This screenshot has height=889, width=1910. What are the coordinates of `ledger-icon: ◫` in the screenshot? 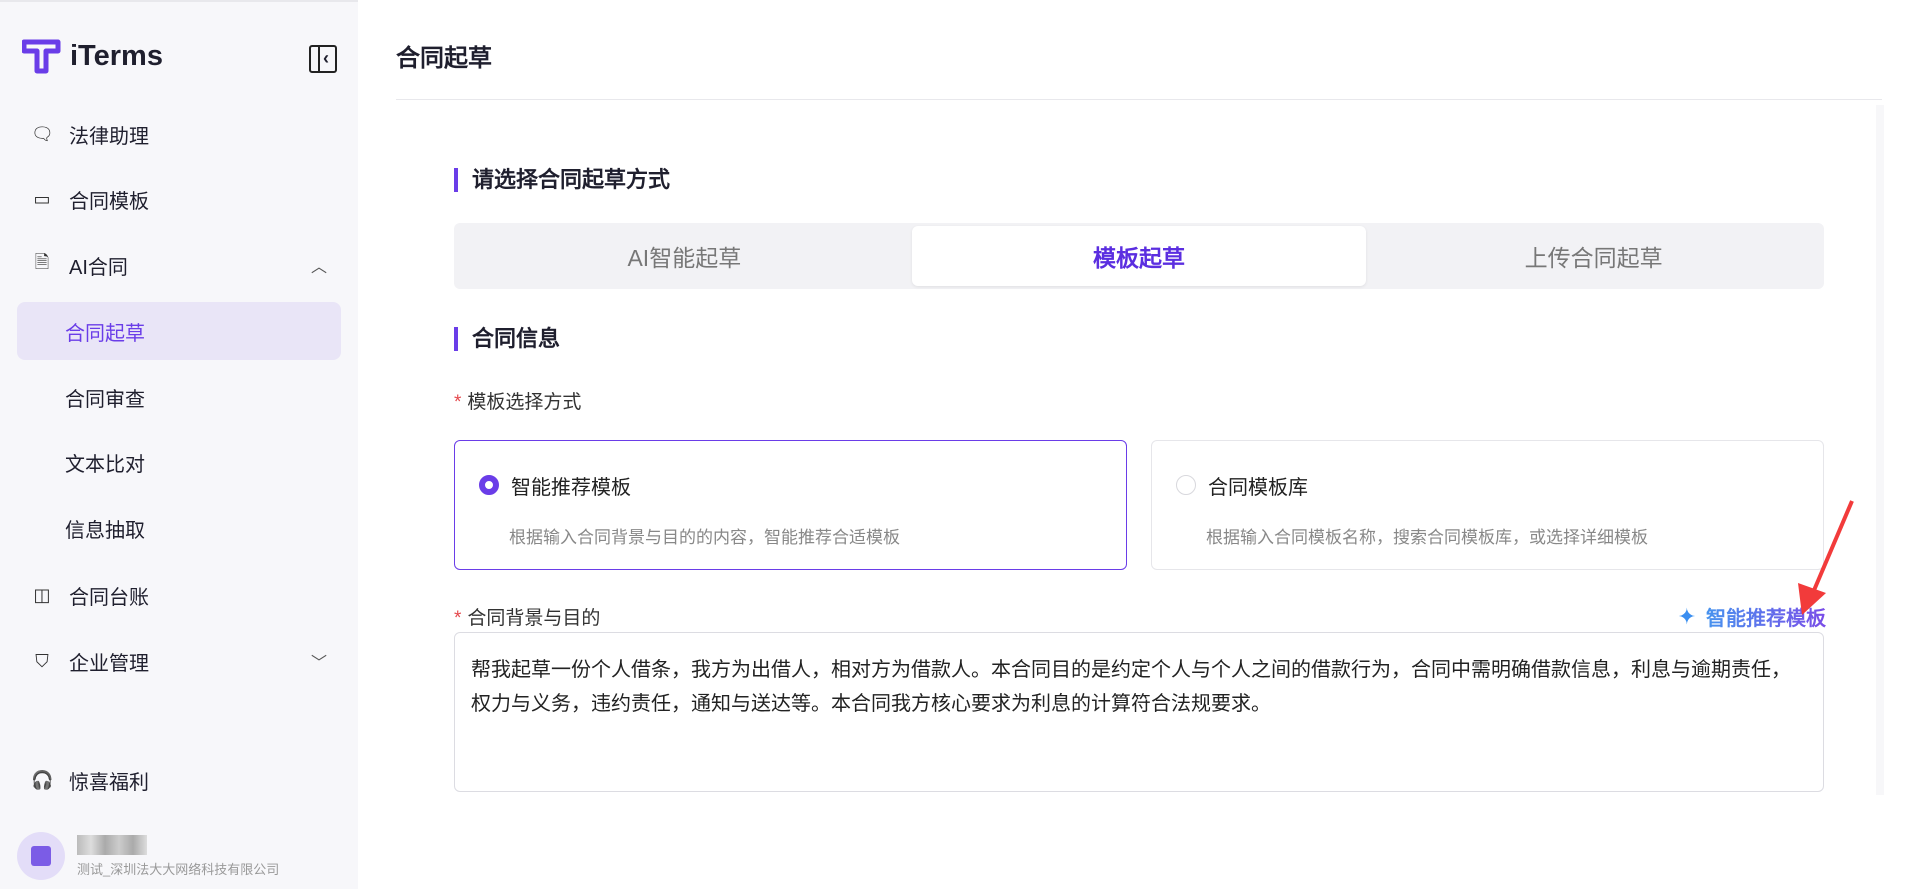 It's located at (42, 594).